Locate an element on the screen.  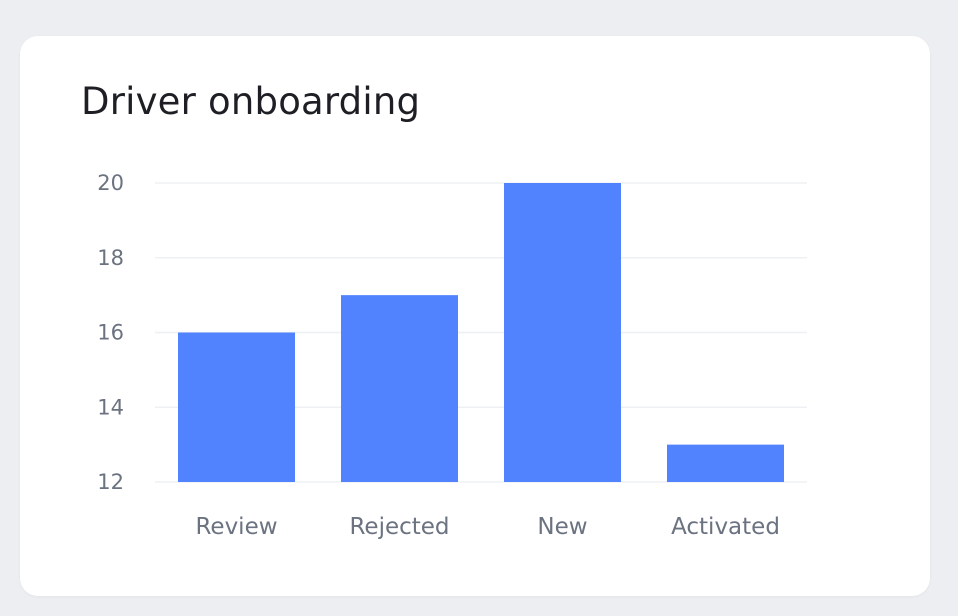
bar-review is located at coordinates (236, 407).